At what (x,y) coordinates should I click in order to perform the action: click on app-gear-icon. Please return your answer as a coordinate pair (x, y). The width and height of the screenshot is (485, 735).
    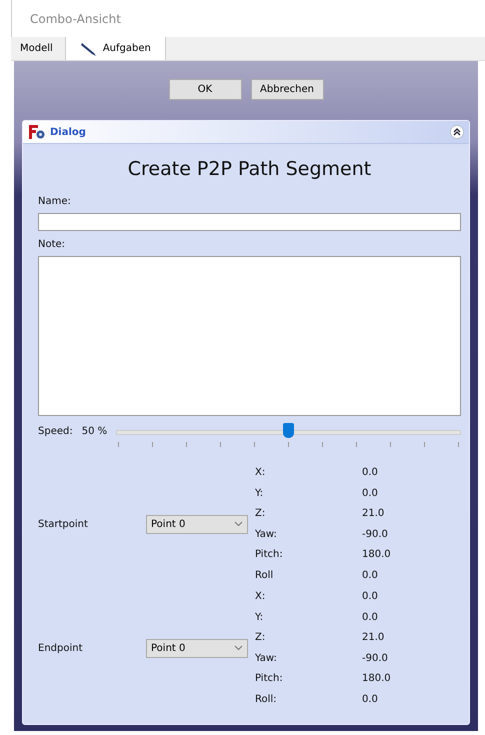
    Looking at the image, I should click on (37, 132).